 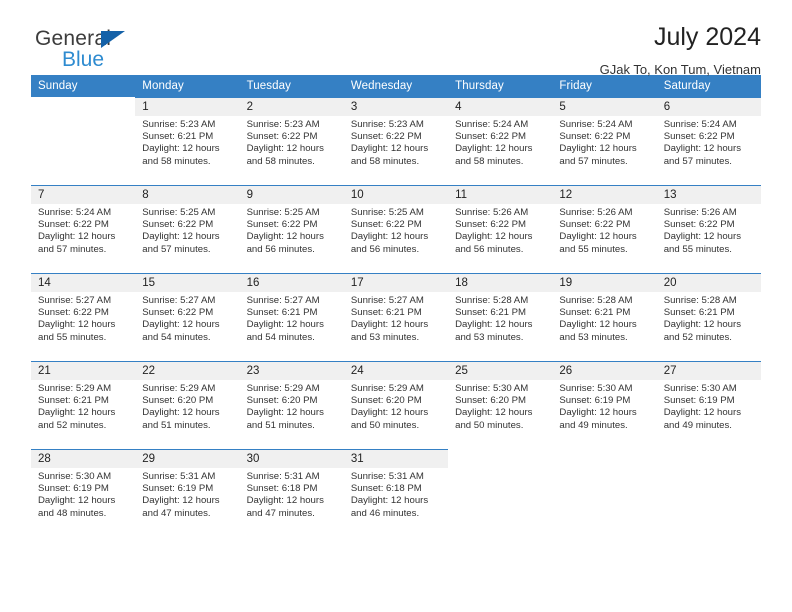 I want to click on day-number: 7, so click(x=83, y=194).